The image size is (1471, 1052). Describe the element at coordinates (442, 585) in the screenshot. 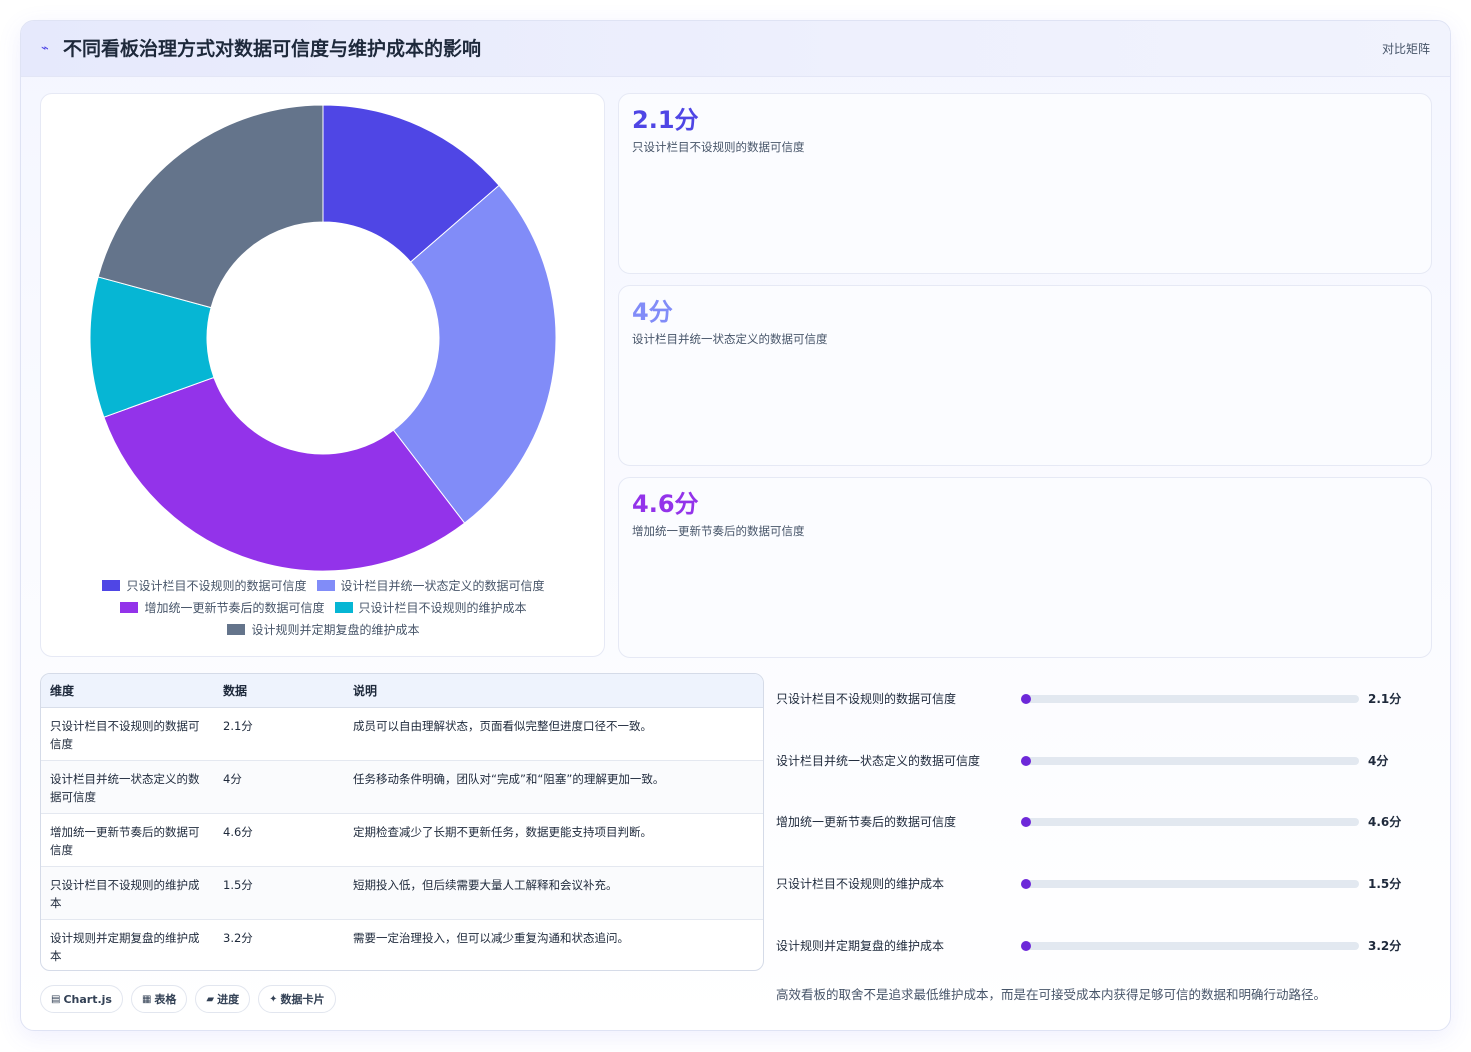

I see `legend-label: 设计栏目并统一状态定义的数据可信度` at that location.